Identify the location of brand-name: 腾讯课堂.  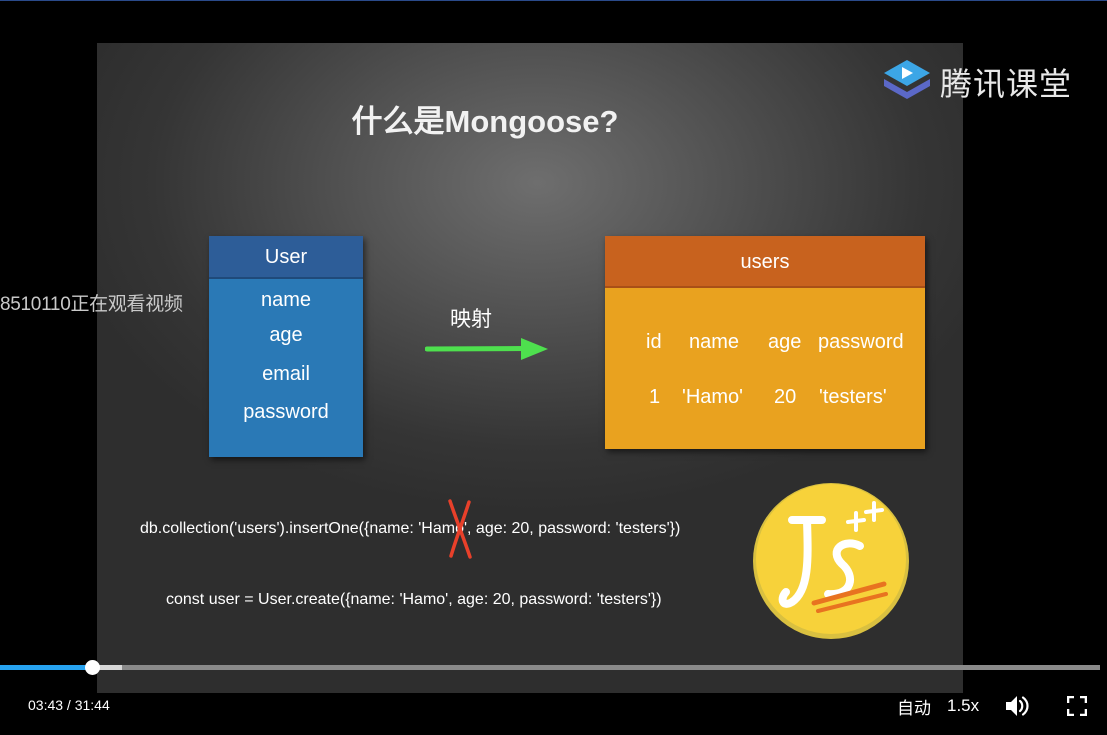
(1006, 84).